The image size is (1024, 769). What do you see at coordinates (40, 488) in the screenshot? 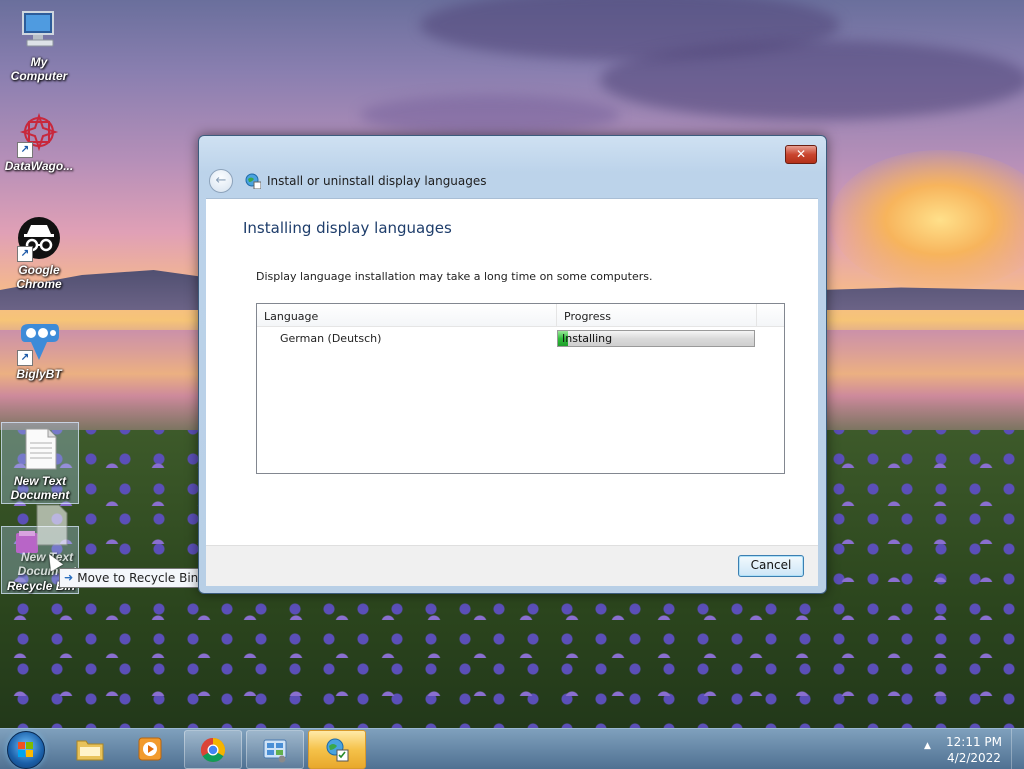
I see `desktop-icon-label: New Text Document` at bounding box center [40, 488].